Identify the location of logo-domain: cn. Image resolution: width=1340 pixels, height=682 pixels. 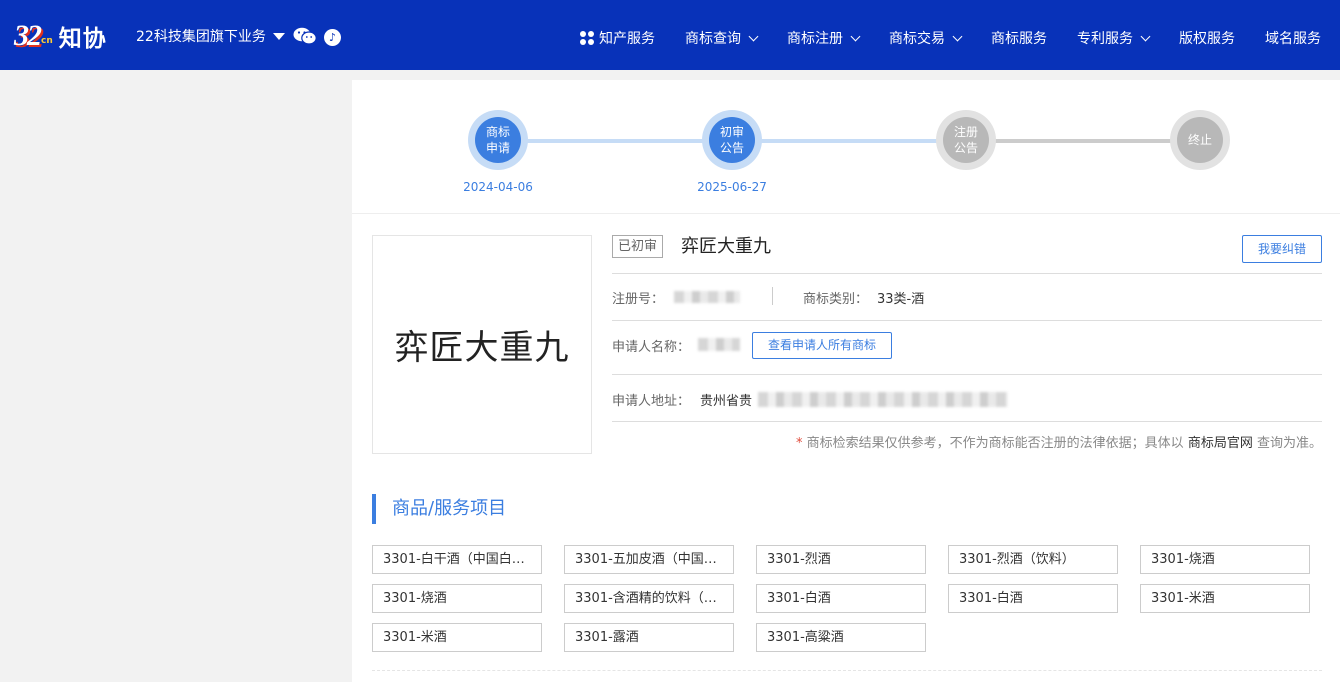
(47, 41).